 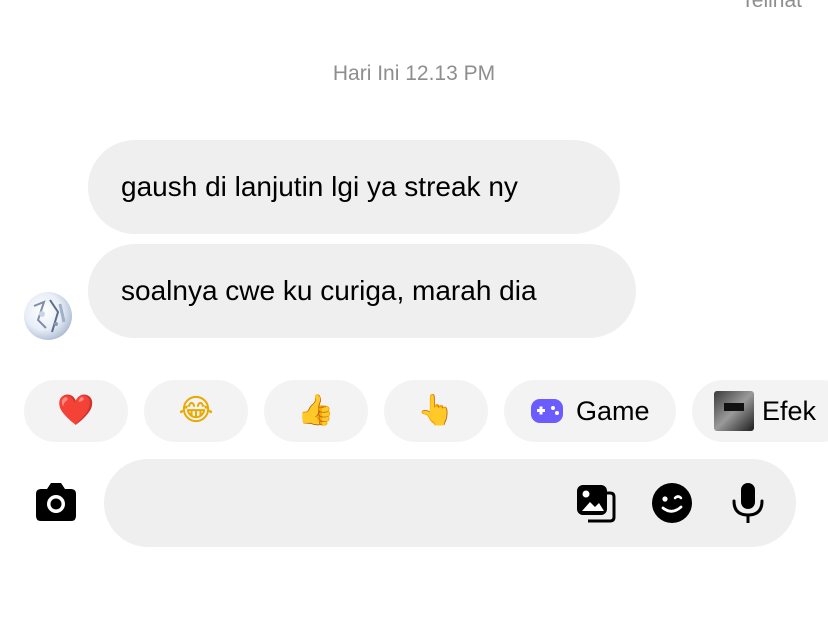 I want to click on camera-icon, so click(x=56, y=502).